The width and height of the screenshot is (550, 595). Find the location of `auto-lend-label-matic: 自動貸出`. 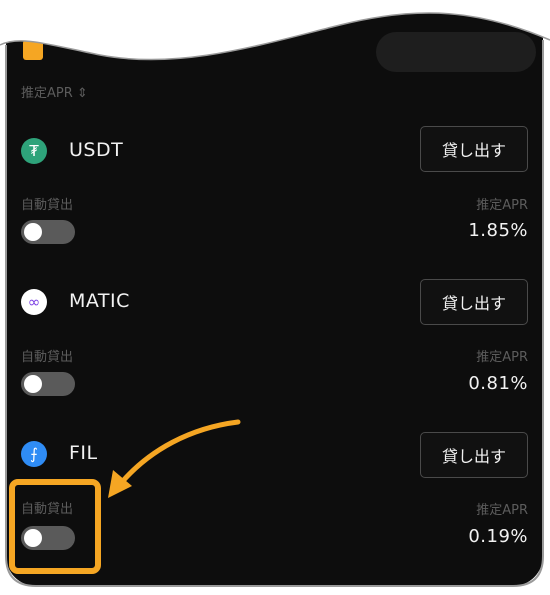

auto-lend-label-matic: 自動貸出 is located at coordinates (47, 357).